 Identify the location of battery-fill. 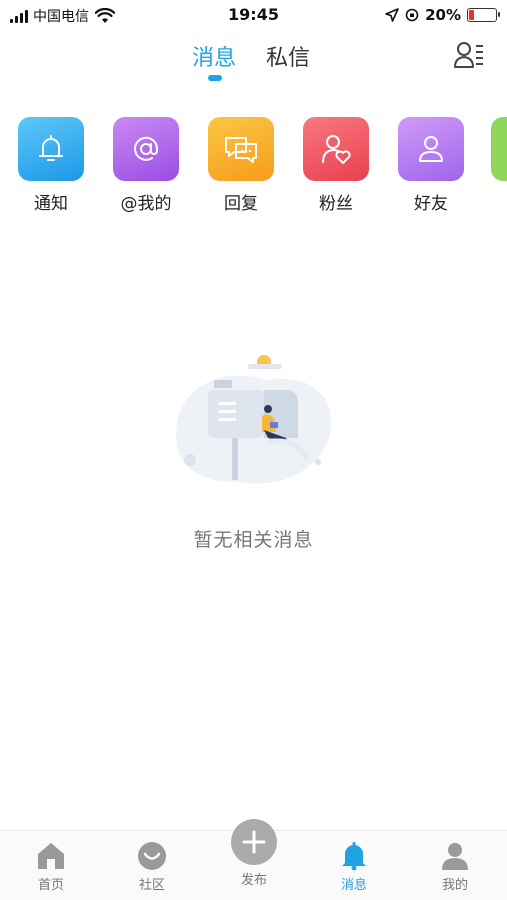
(472, 15).